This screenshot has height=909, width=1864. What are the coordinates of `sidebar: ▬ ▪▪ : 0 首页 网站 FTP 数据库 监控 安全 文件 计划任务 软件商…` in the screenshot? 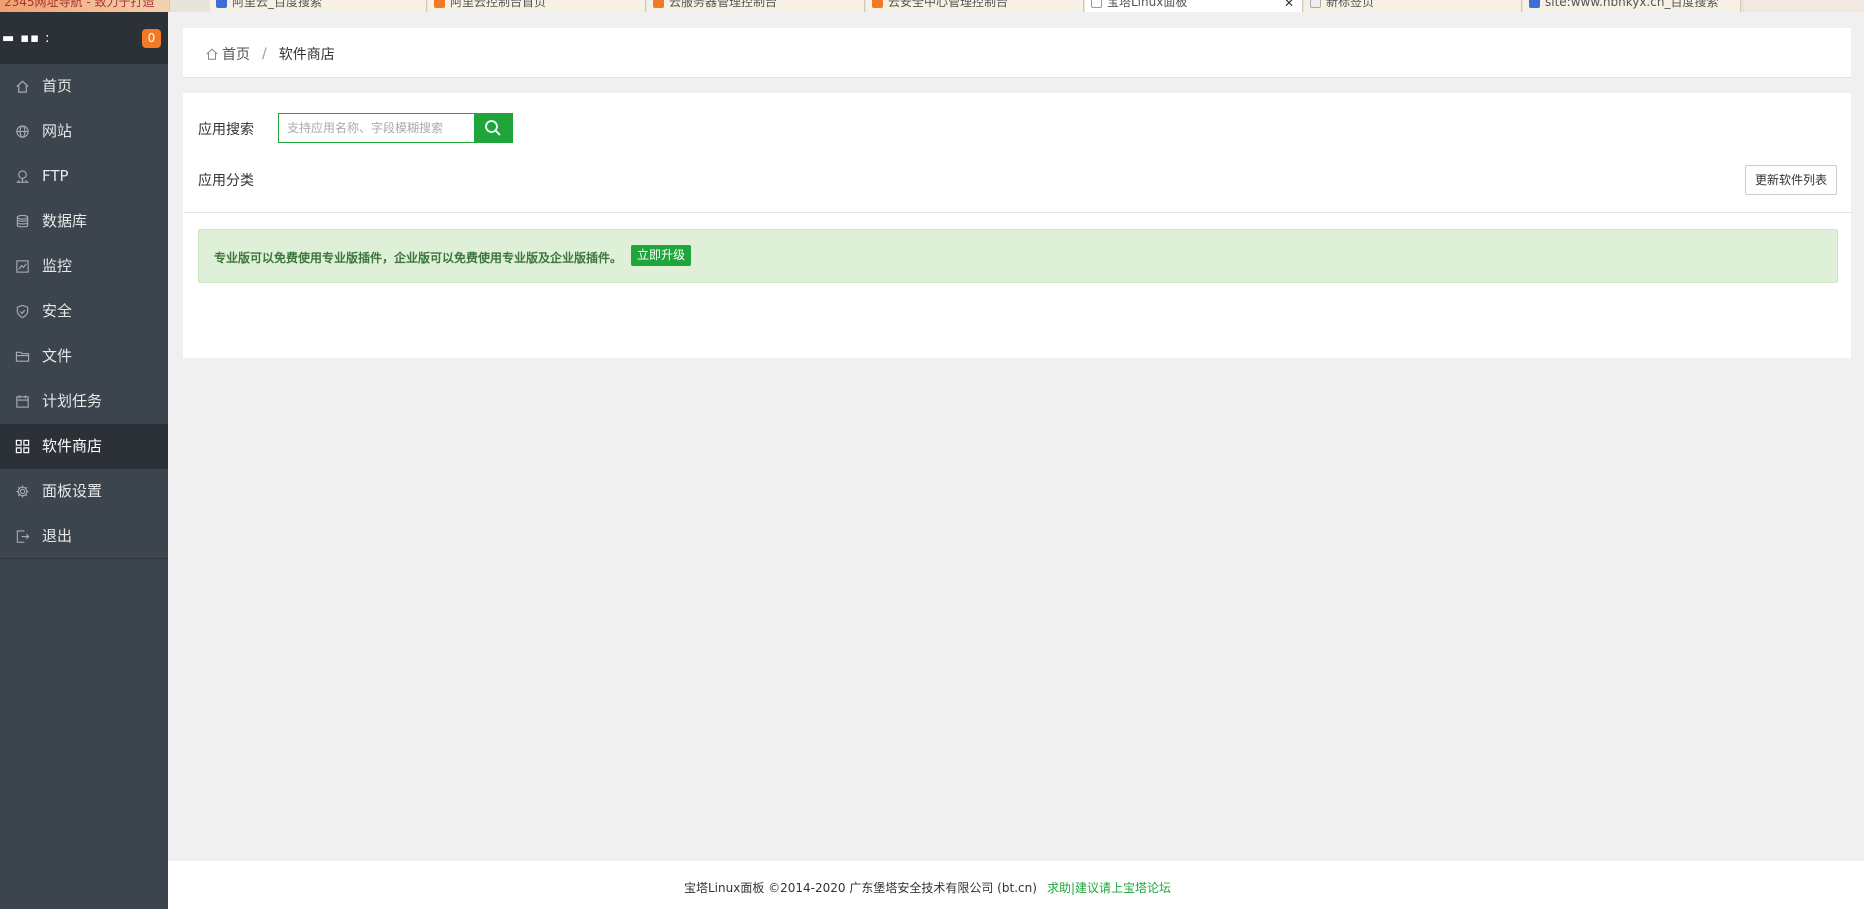 It's located at (84, 454).